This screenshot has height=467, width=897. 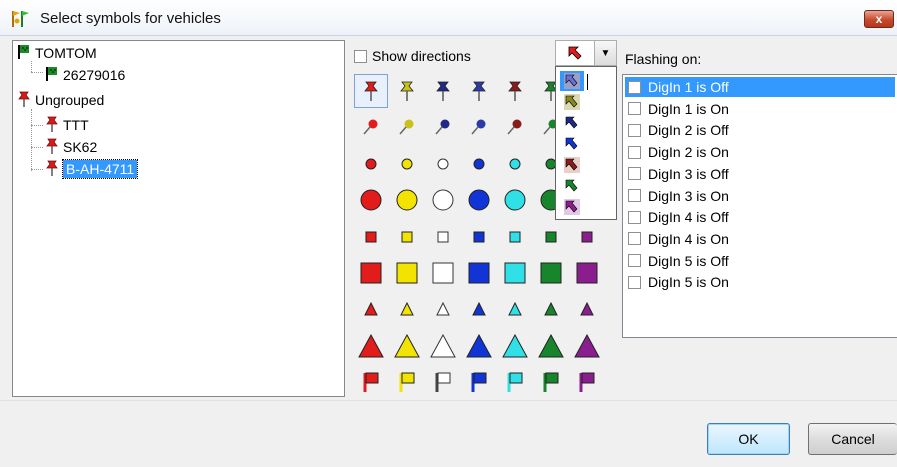 I want to click on direction-arrow-list, so click(x=586, y=143).